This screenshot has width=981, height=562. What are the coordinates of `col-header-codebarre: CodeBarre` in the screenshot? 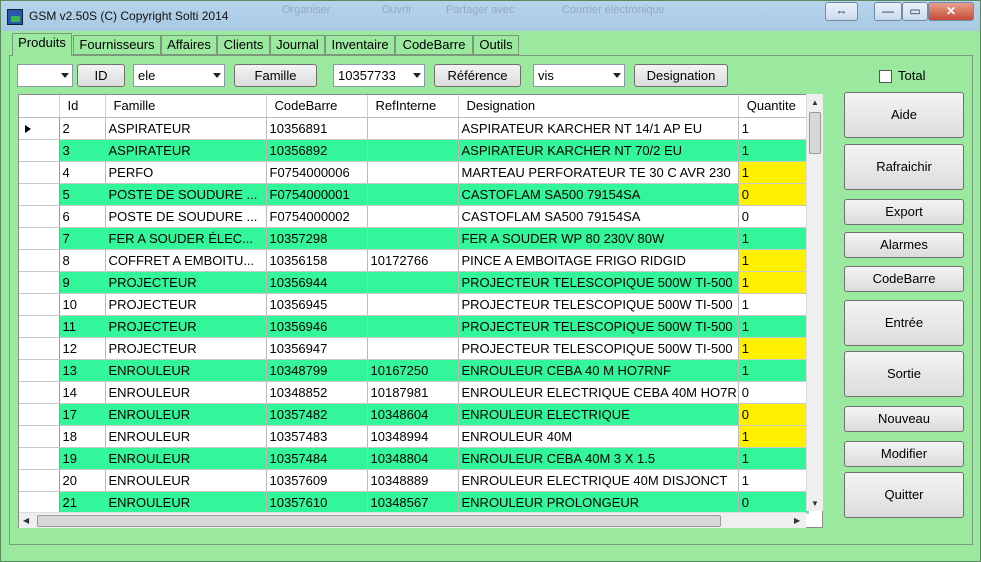 It's located at (317, 106).